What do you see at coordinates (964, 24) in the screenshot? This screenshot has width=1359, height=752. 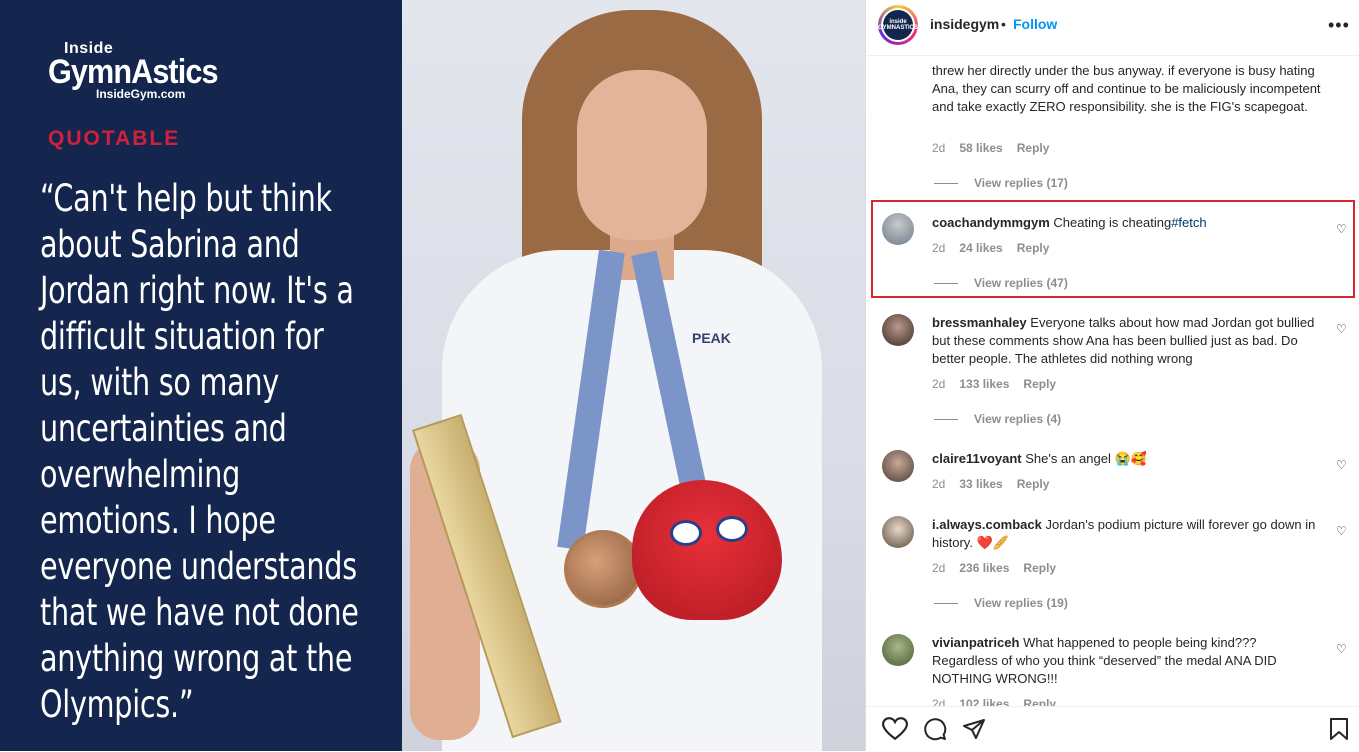 I see `post-username: insidegym` at bounding box center [964, 24].